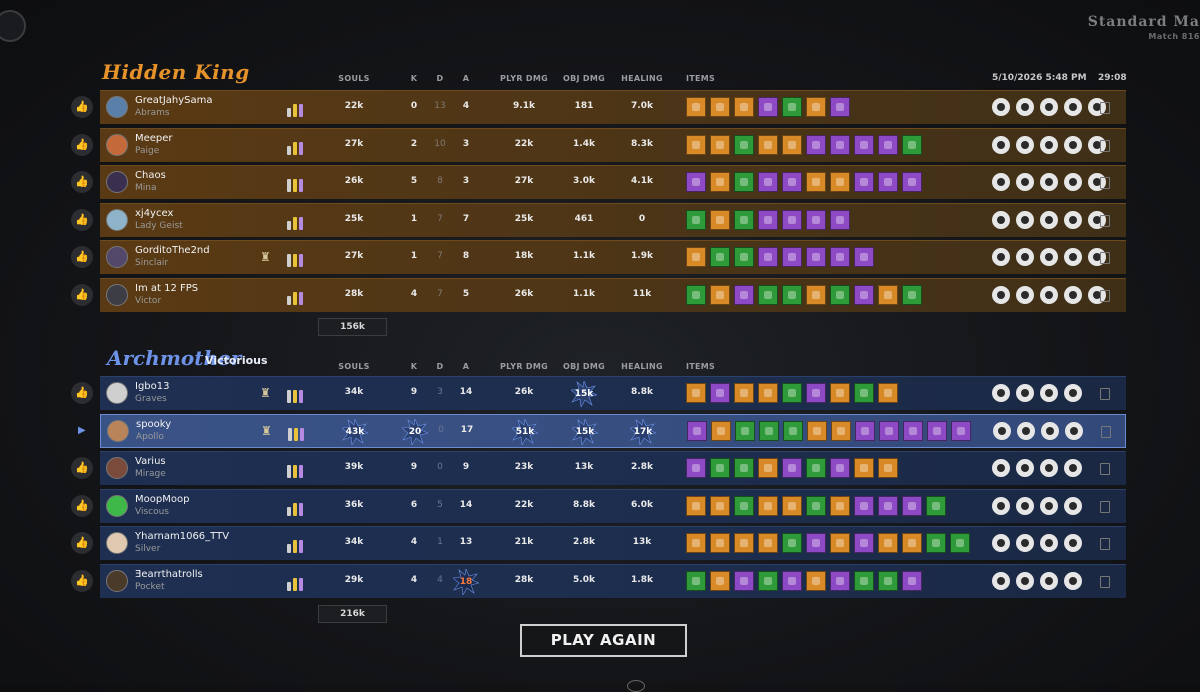 This screenshot has height=692, width=1200. What do you see at coordinates (613, 468) in the screenshot?
I see `player-row: Varius Mirage 39k 9 0 9 23k 13k 2.8k` at bounding box center [613, 468].